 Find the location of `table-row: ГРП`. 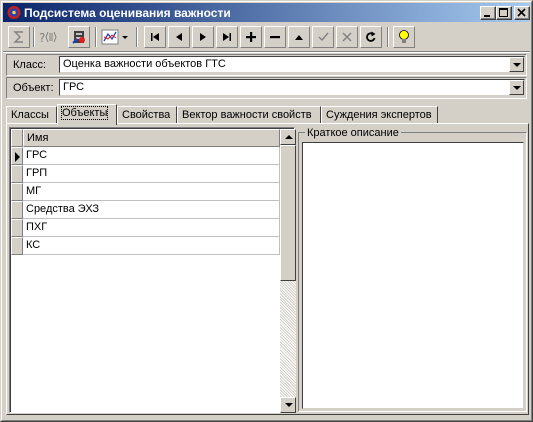

table-row: ГРП is located at coordinates (145, 174).